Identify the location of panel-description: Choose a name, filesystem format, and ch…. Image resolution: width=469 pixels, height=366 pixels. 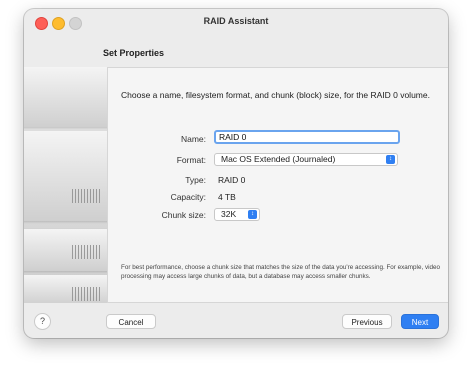
(275, 95).